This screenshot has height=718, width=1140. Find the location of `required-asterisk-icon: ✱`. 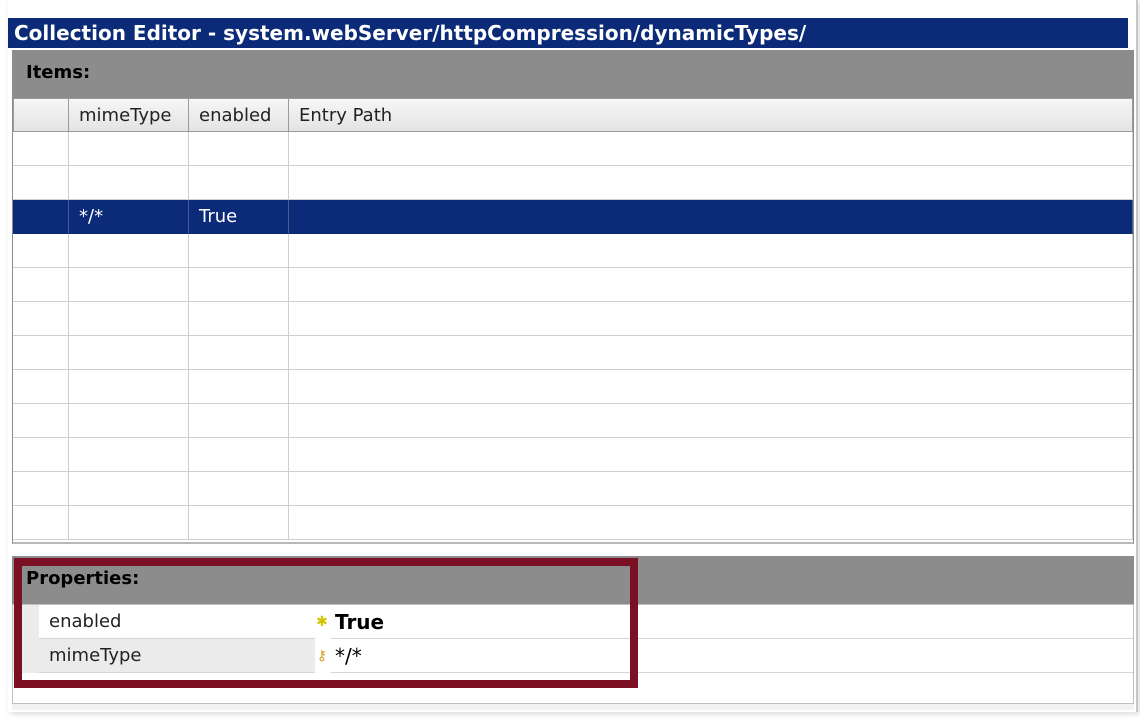

required-asterisk-icon: ✱ is located at coordinates (322, 622).